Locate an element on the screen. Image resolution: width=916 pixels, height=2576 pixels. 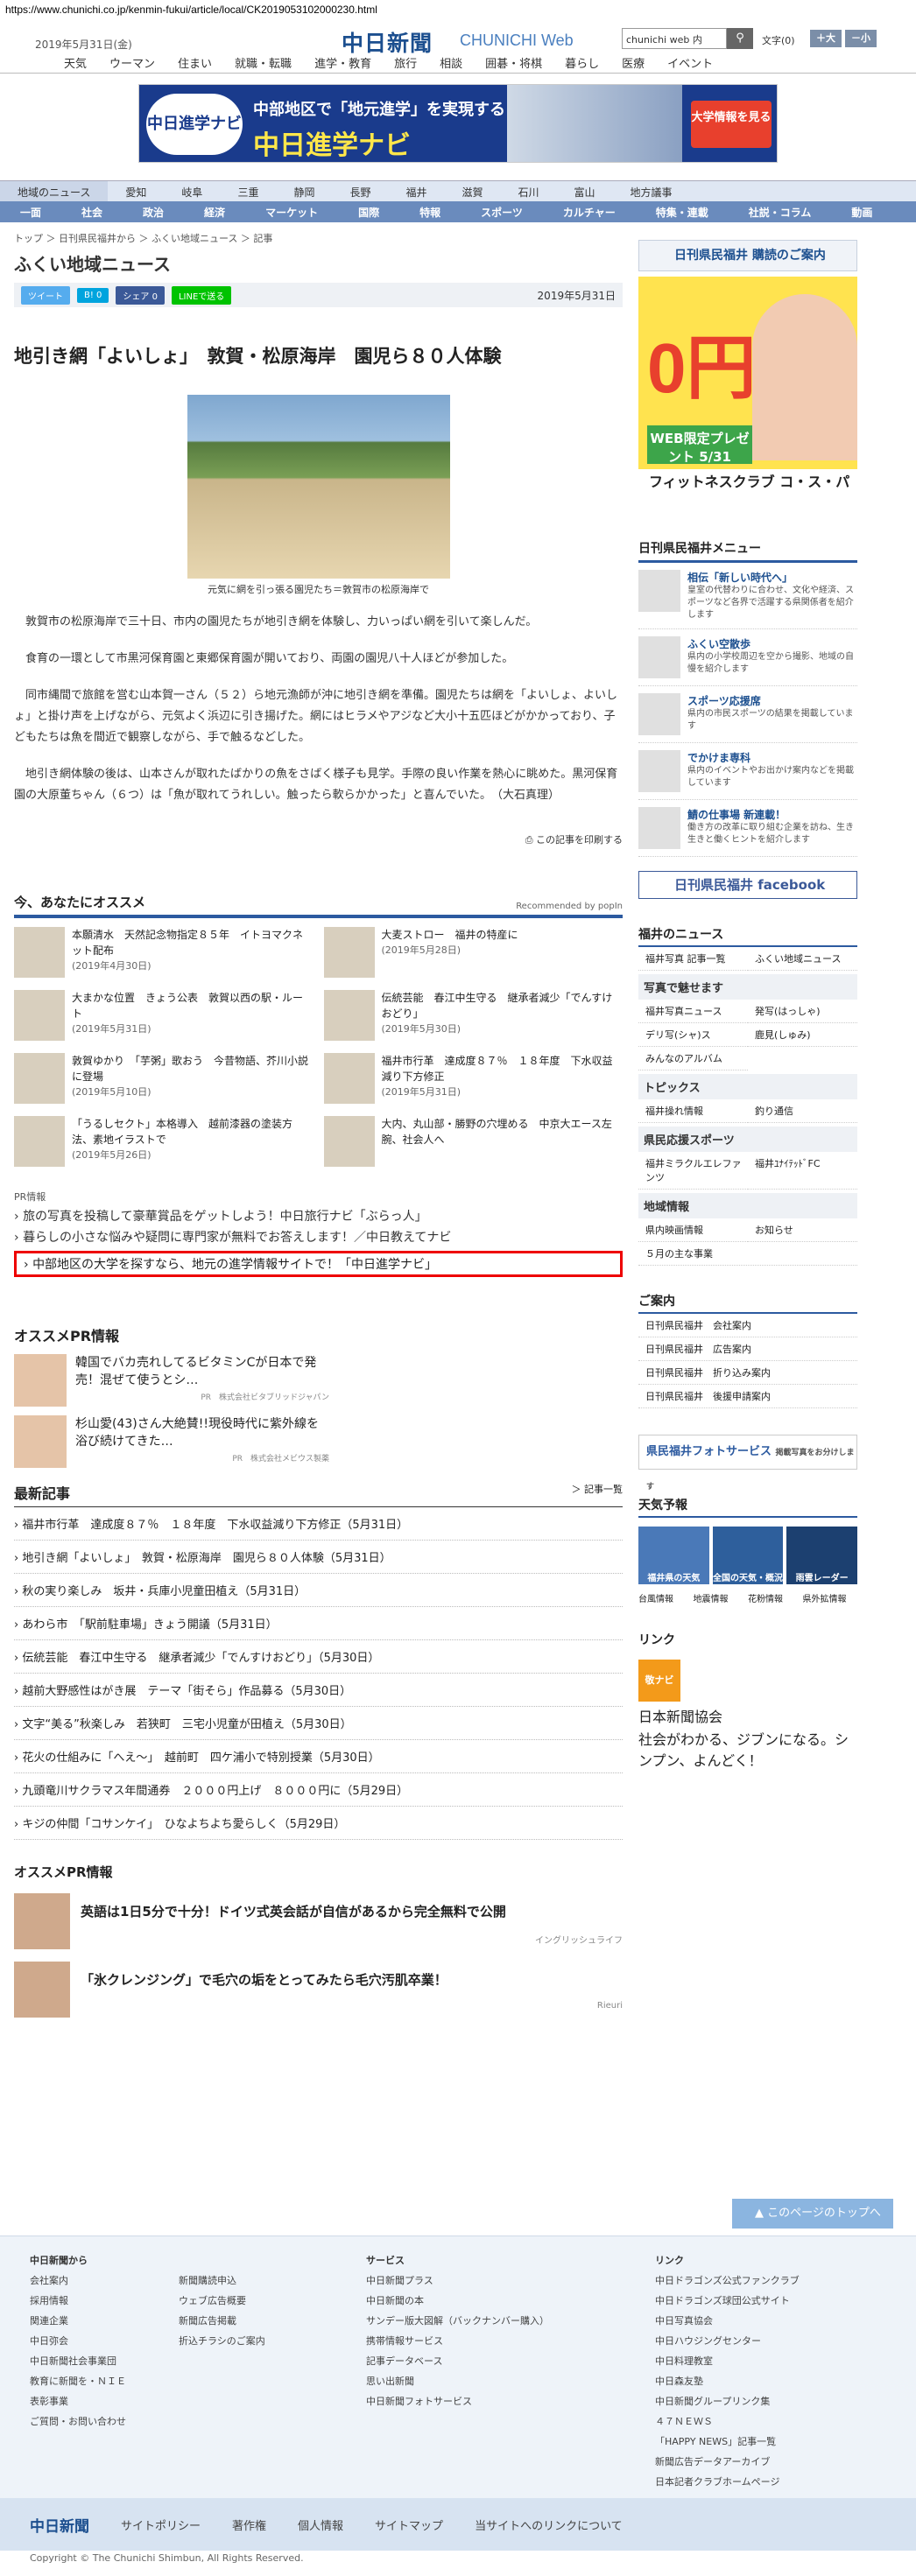
region-nav-item: 岐阜 is located at coordinates (192, 191).